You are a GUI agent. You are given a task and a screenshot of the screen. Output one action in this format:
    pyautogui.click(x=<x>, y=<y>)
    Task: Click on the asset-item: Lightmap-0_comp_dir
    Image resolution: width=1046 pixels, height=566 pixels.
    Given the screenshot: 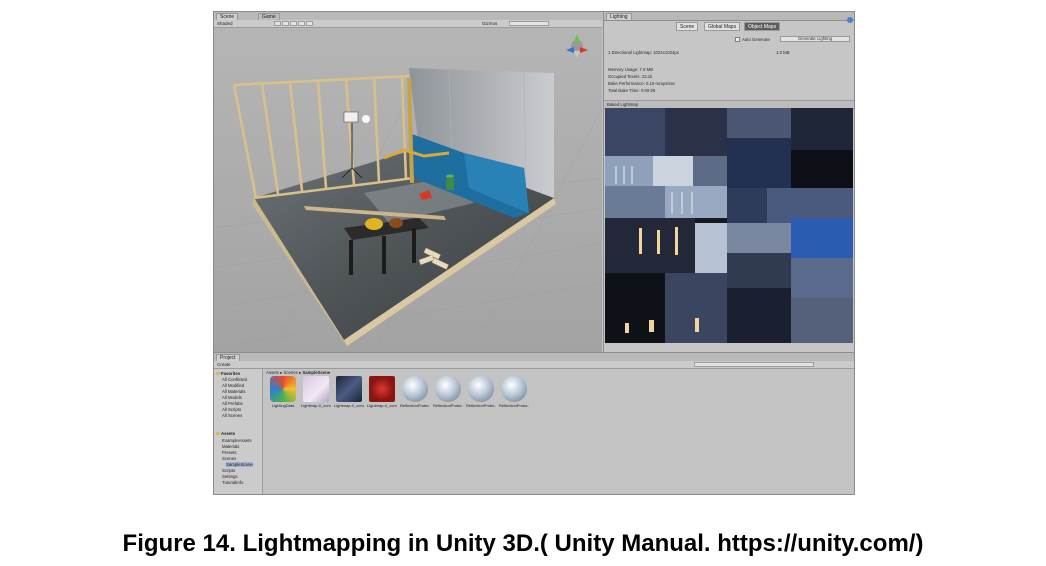 What is the action you would take?
    pyautogui.click(x=316, y=396)
    